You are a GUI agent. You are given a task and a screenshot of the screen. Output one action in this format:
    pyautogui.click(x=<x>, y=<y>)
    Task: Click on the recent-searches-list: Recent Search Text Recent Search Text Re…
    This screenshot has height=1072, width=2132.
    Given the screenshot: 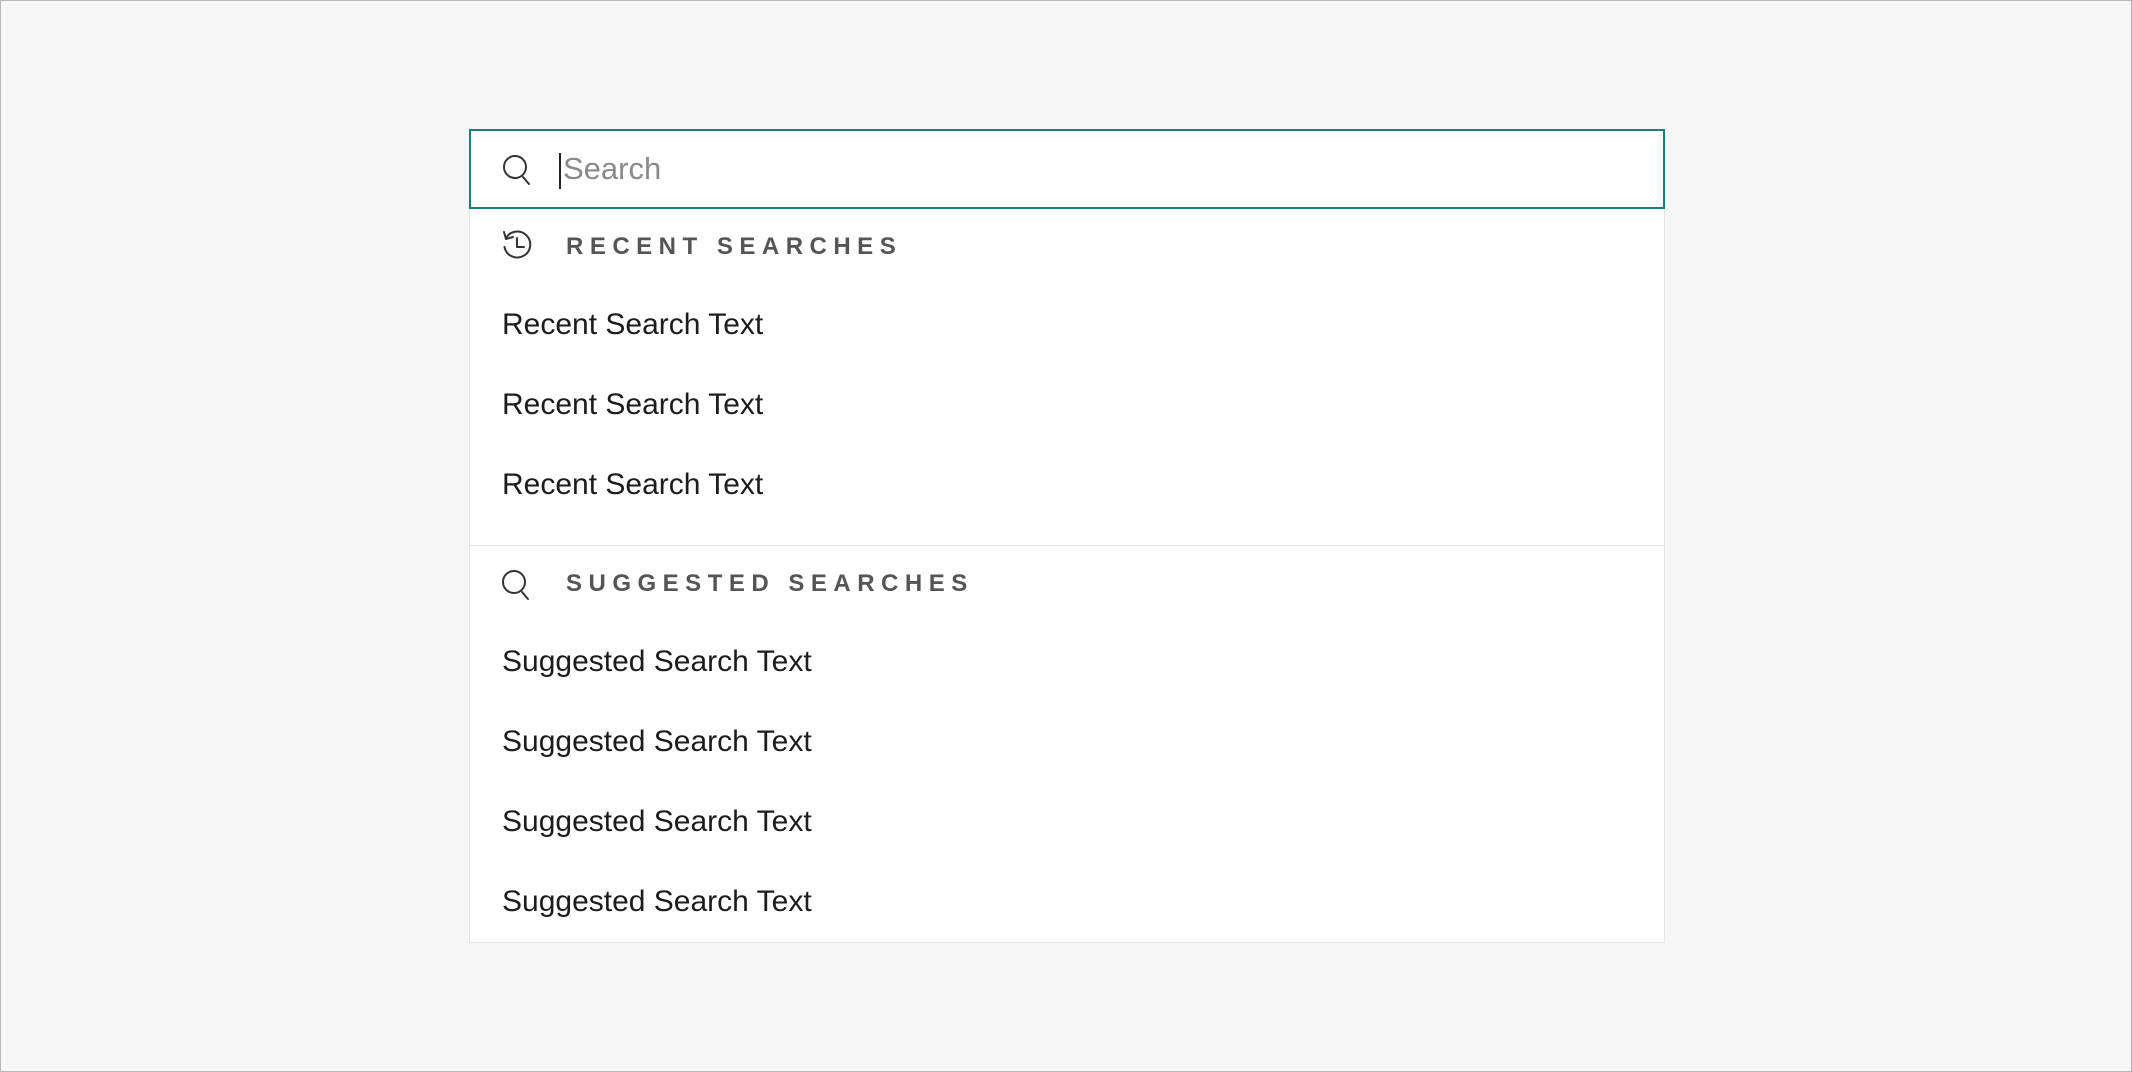 What is the action you would take?
    pyautogui.click(x=1067, y=415)
    